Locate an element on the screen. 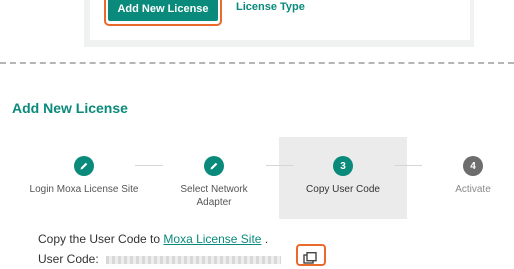  step-label: Activate is located at coordinates (473, 189).